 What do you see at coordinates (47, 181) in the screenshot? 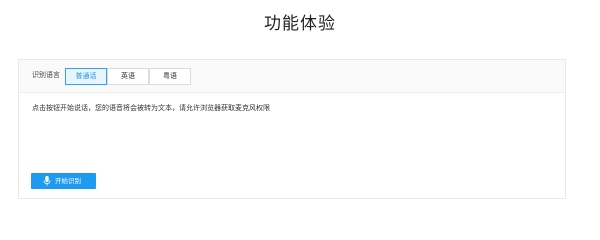
I see `microphone-icon` at bounding box center [47, 181].